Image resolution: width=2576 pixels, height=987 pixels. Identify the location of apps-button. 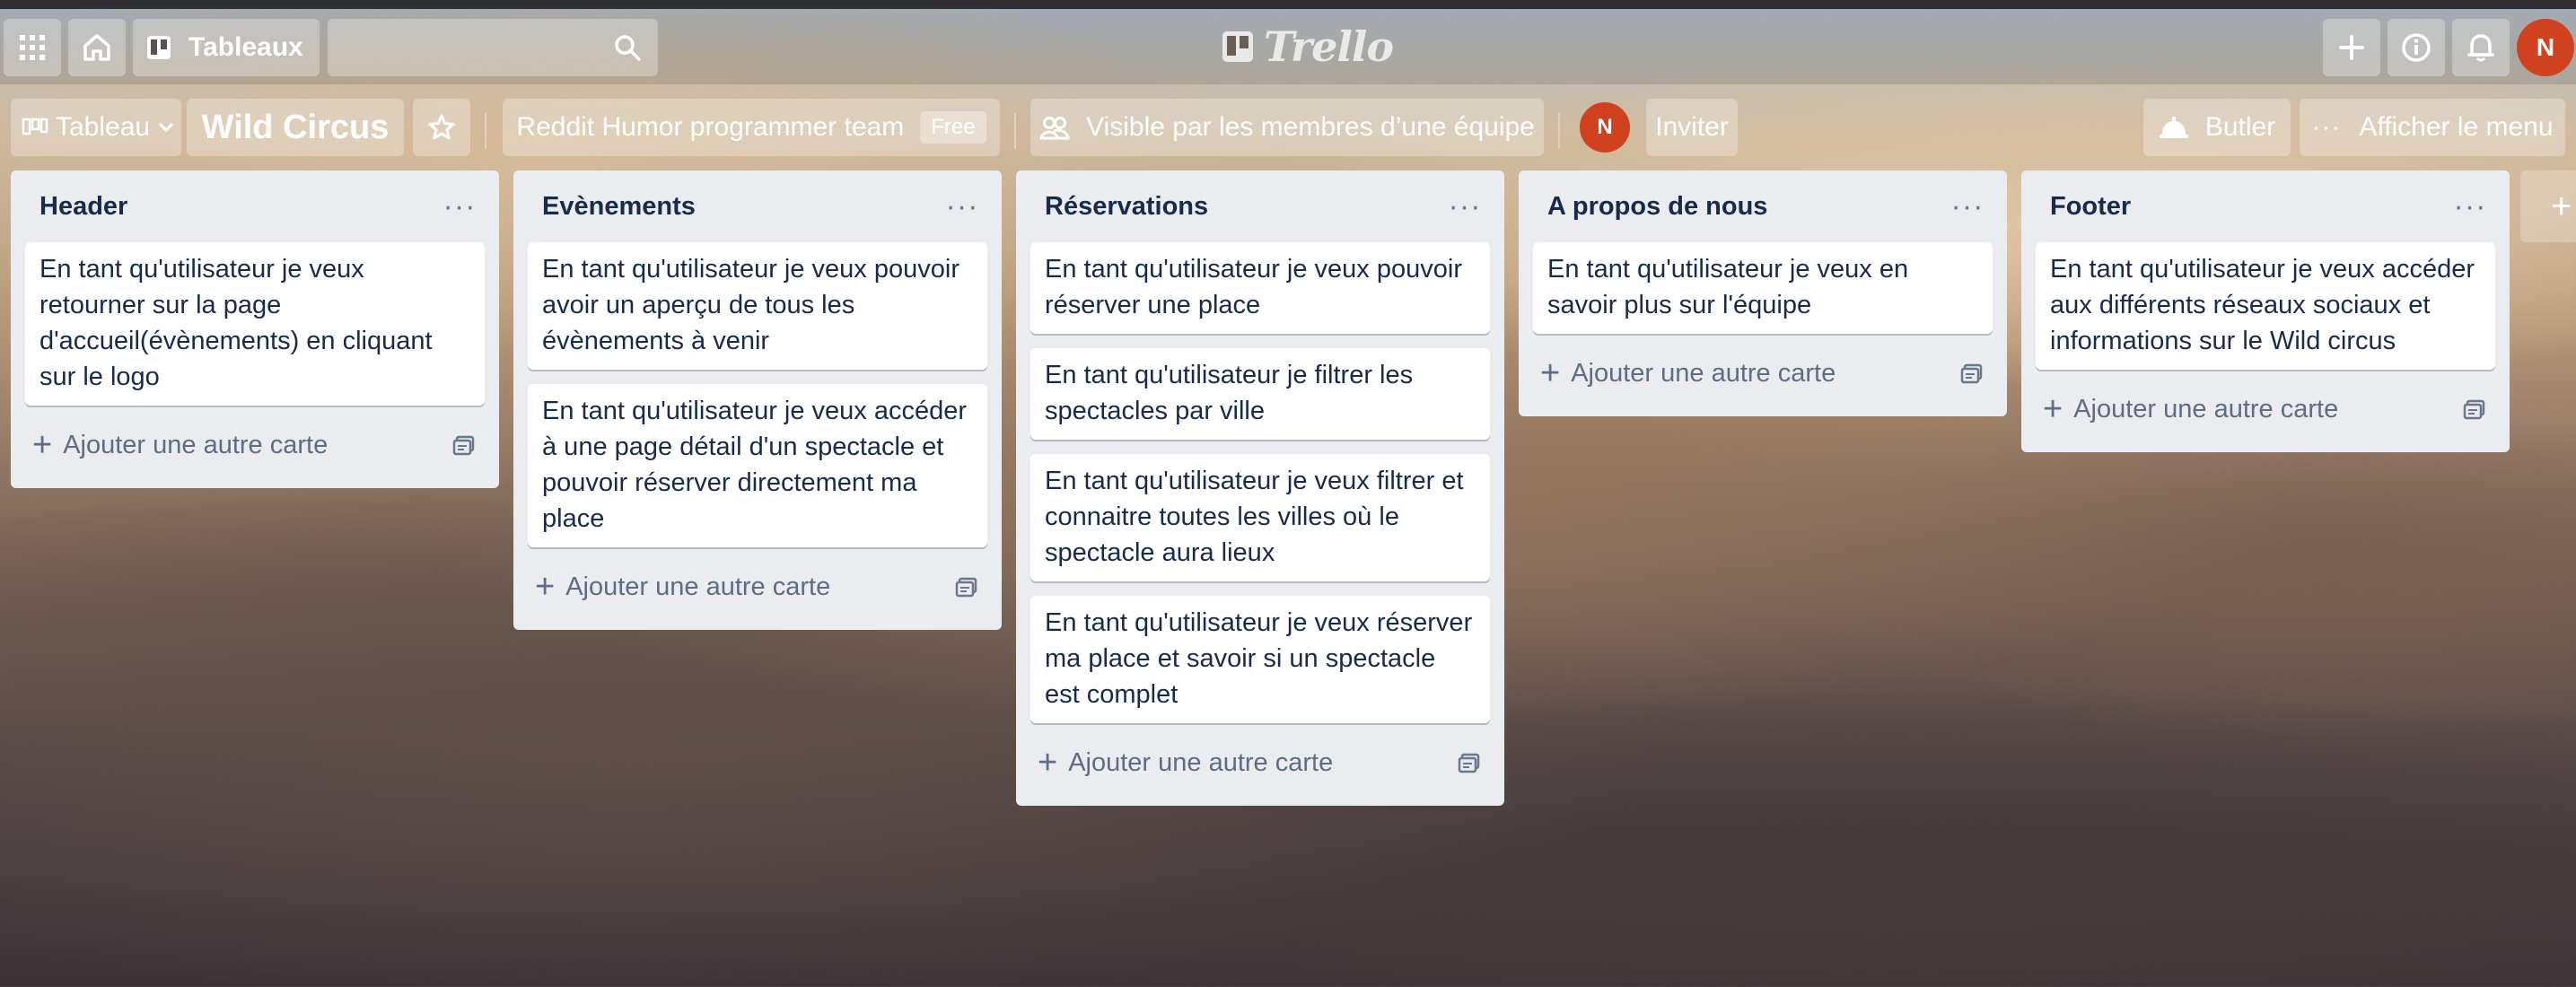
(32, 47).